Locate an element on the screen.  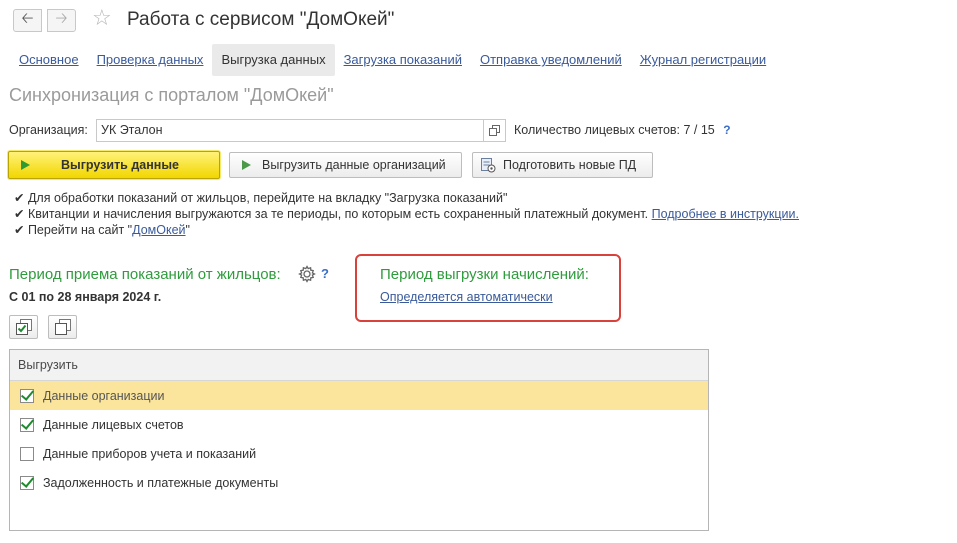
open-organization-button is located at coordinates (495, 130).